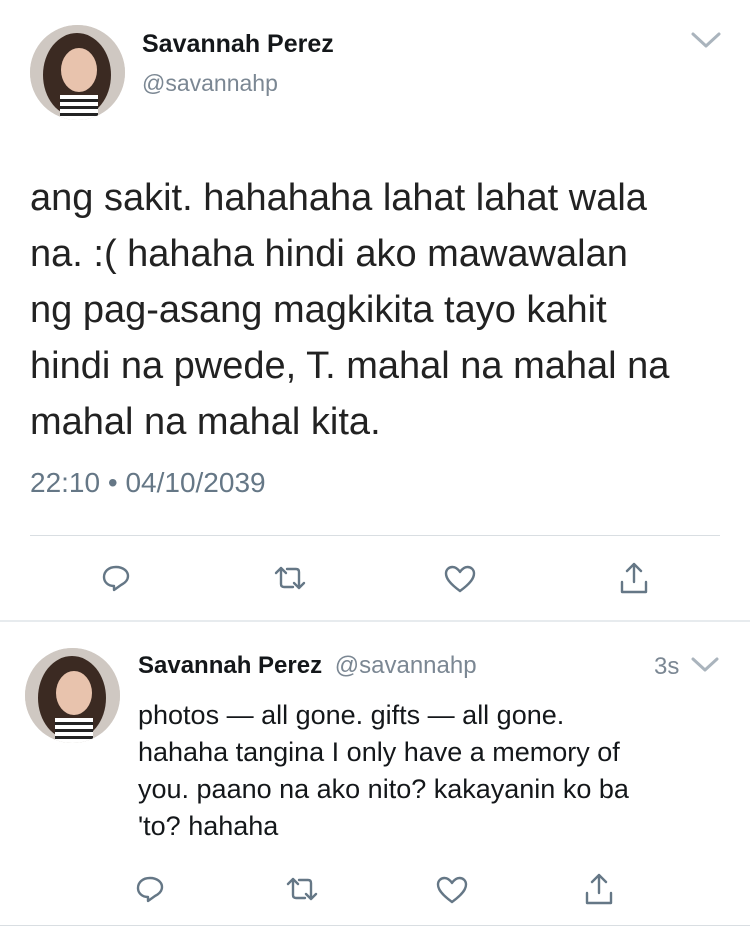  Describe the element at coordinates (195, 482) in the screenshot. I see `tweet-date: 04/10/2039` at that location.